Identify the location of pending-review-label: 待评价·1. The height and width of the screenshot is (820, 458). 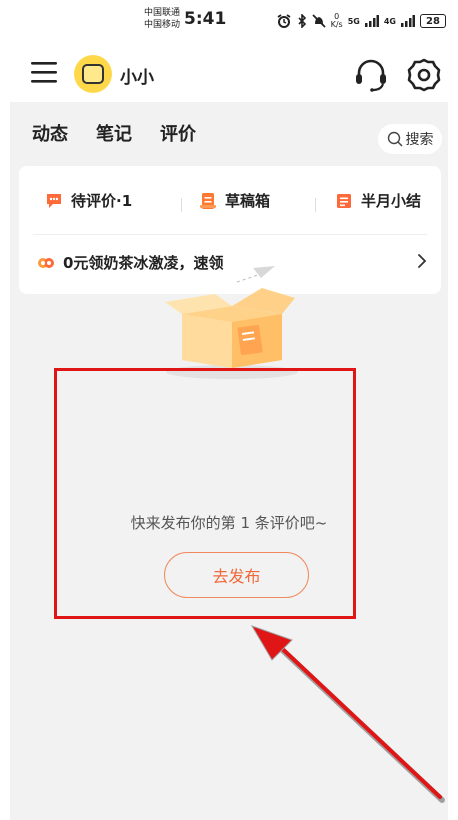
(102, 201).